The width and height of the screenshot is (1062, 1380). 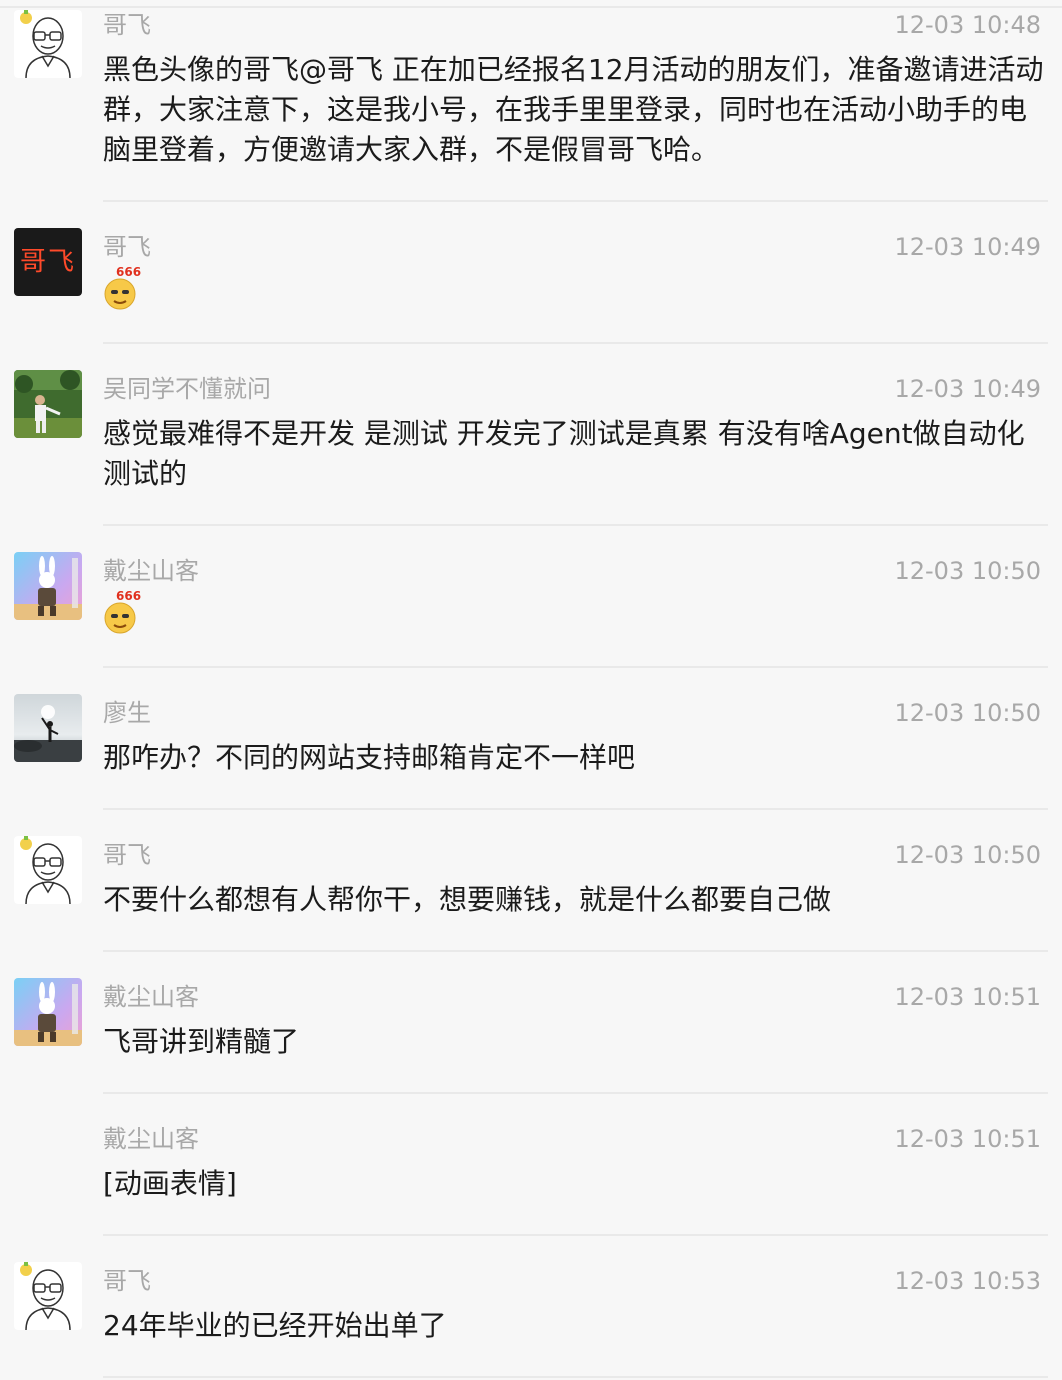 What do you see at coordinates (467, 899) in the screenshot?
I see `message-text: 不要什么都想有人帮你干，想要赚钱，就是什么都要自己做` at bounding box center [467, 899].